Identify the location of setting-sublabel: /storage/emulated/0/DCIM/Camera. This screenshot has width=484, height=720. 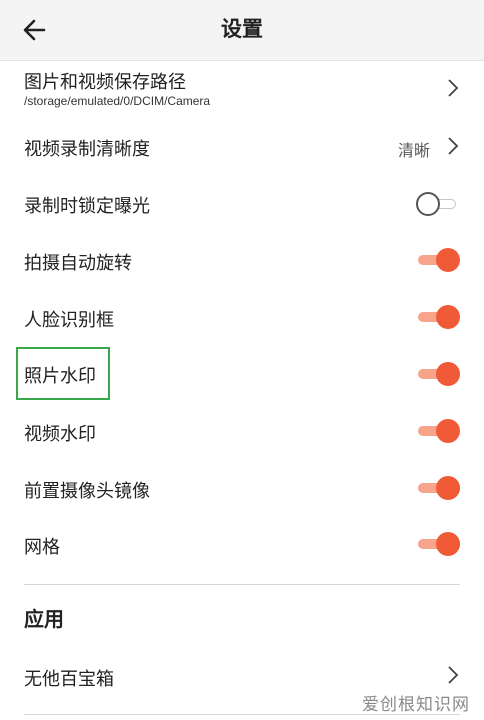
(117, 101).